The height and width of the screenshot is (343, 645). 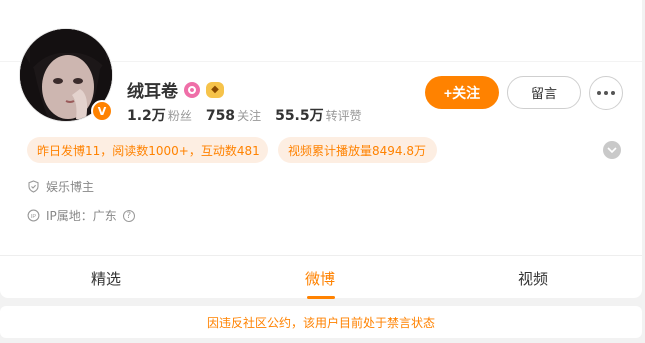 I want to click on stat-num: 55.5万, so click(x=299, y=116).